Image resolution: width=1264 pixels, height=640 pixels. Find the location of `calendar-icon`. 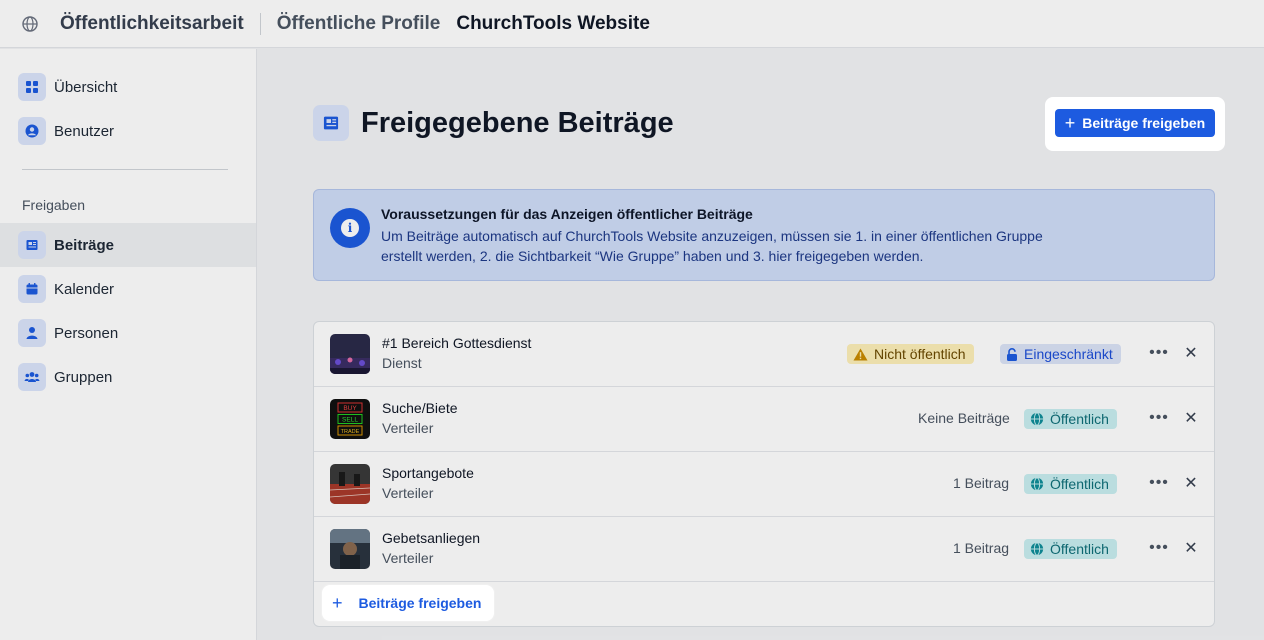

calendar-icon is located at coordinates (32, 289).